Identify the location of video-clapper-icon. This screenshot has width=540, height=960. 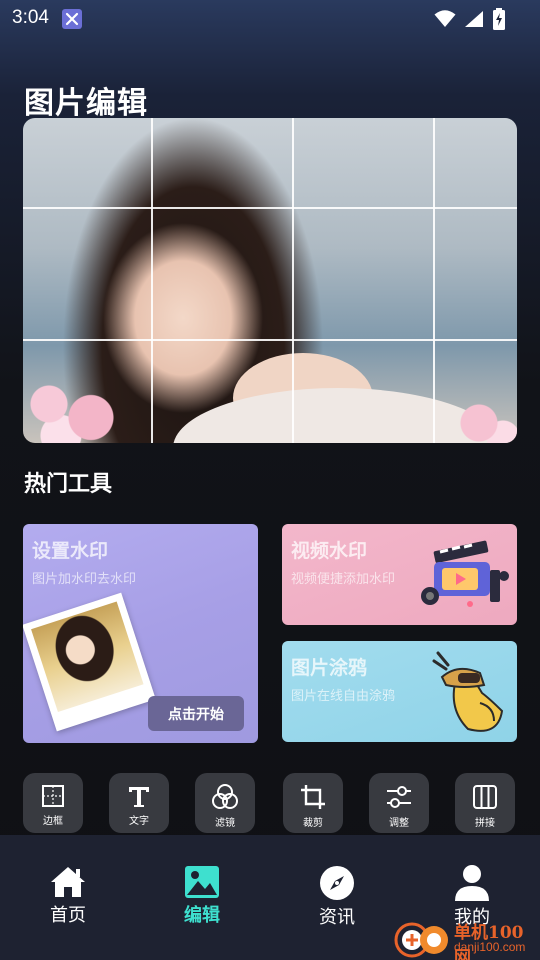
(465, 573).